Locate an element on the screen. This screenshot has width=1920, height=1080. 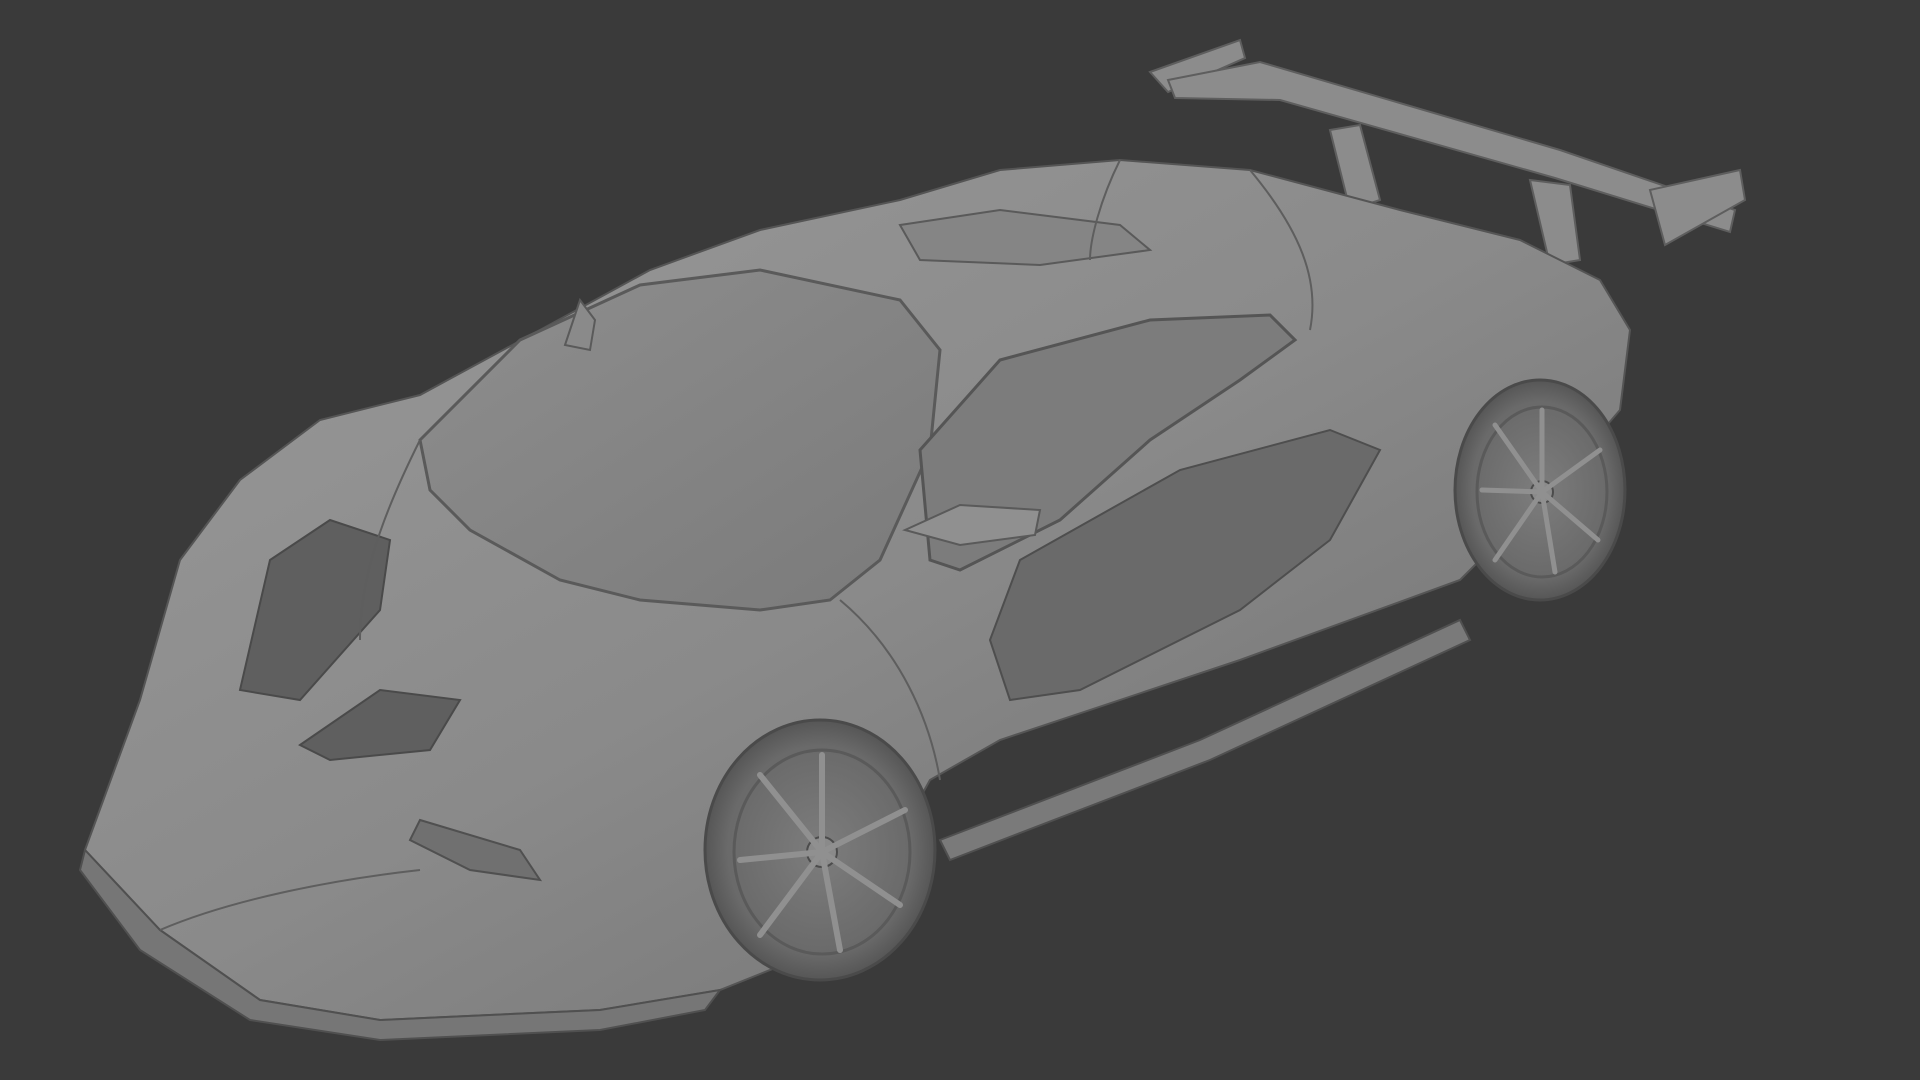
front-wheel is located at coordinates (820, 850).